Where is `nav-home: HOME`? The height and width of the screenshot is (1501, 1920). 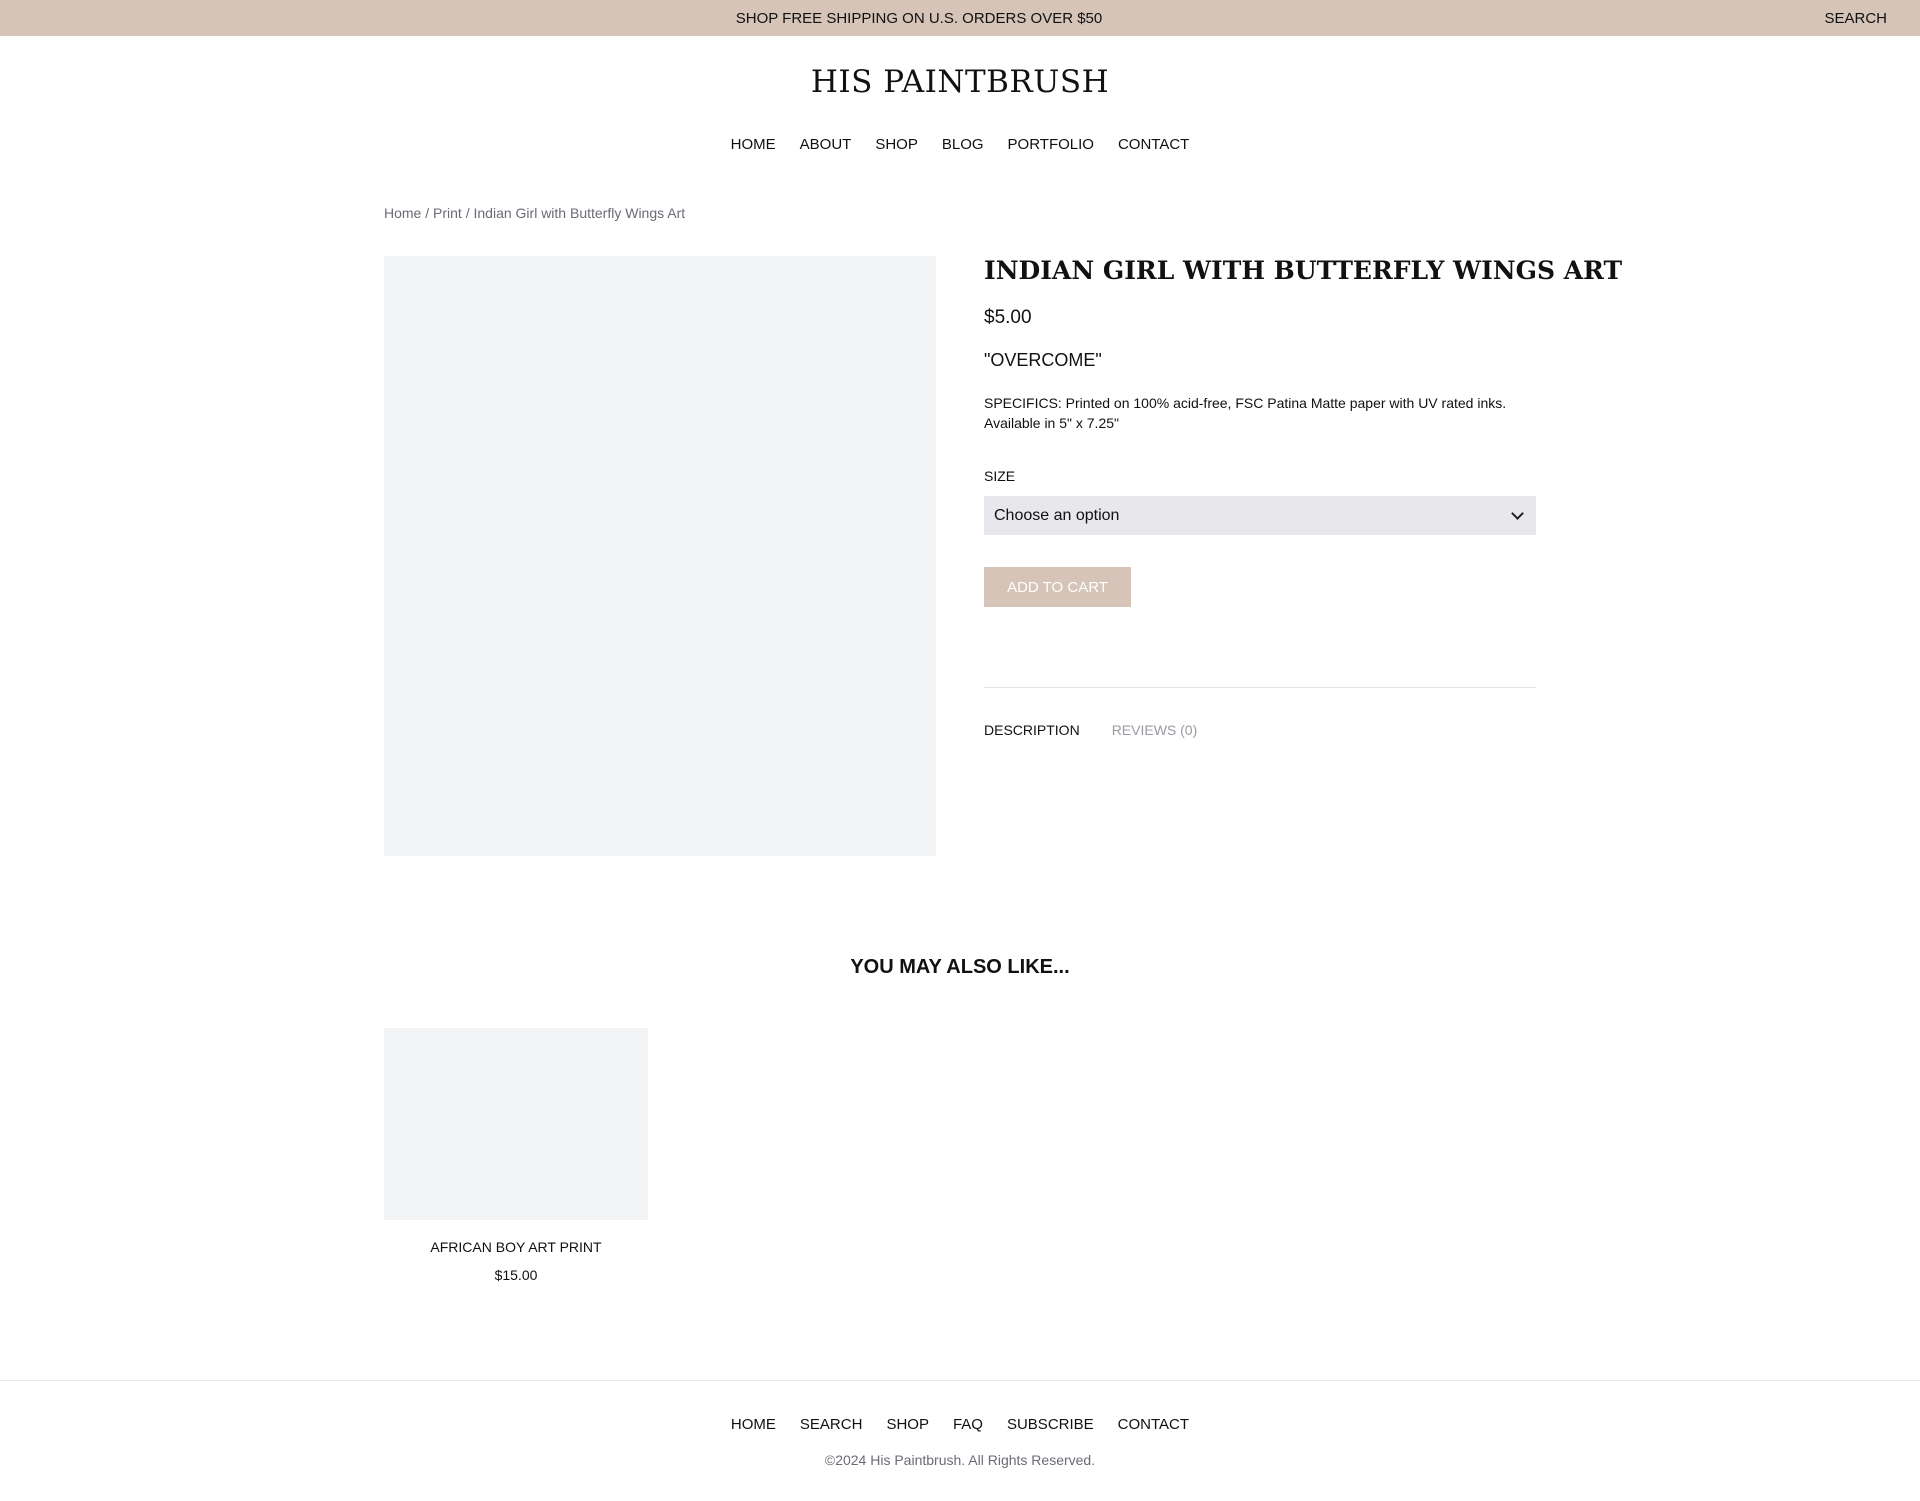
nav-home: HOME is located at coordinates (753, 144).